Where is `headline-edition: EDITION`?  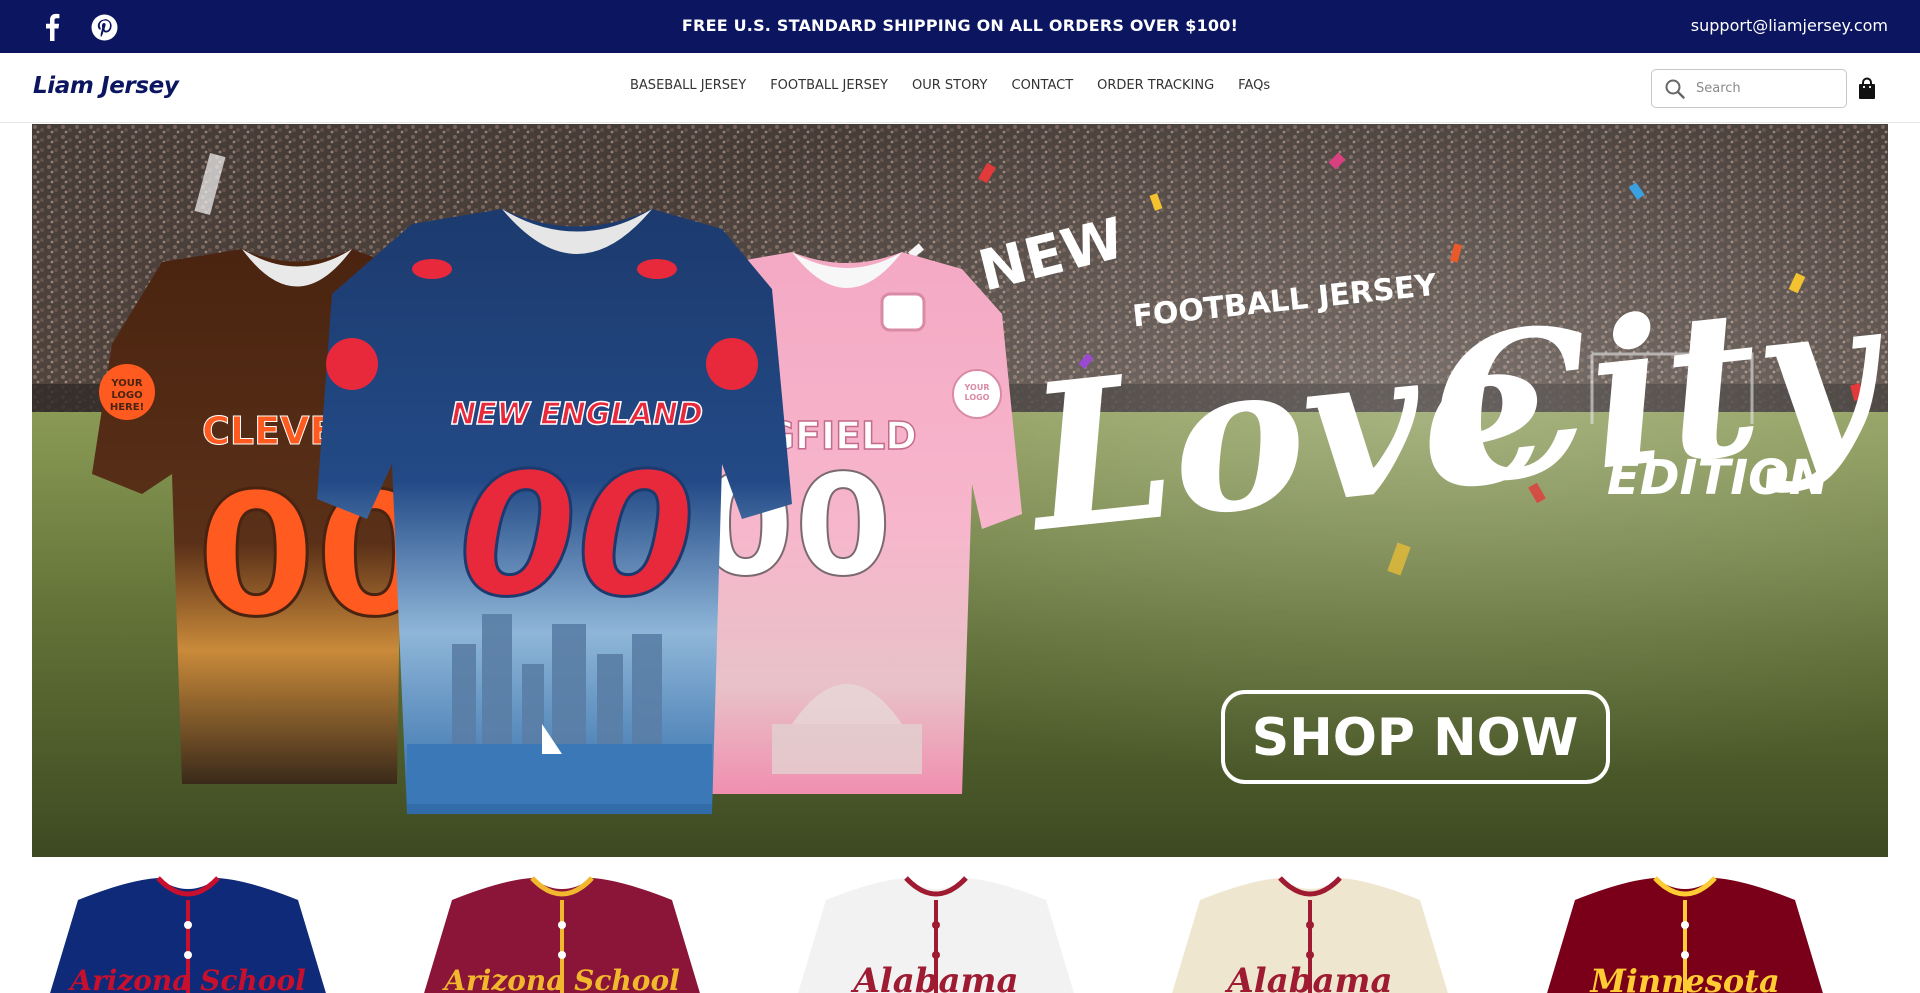 headline-edition: EDITION is located at coordinates (1718, 478).